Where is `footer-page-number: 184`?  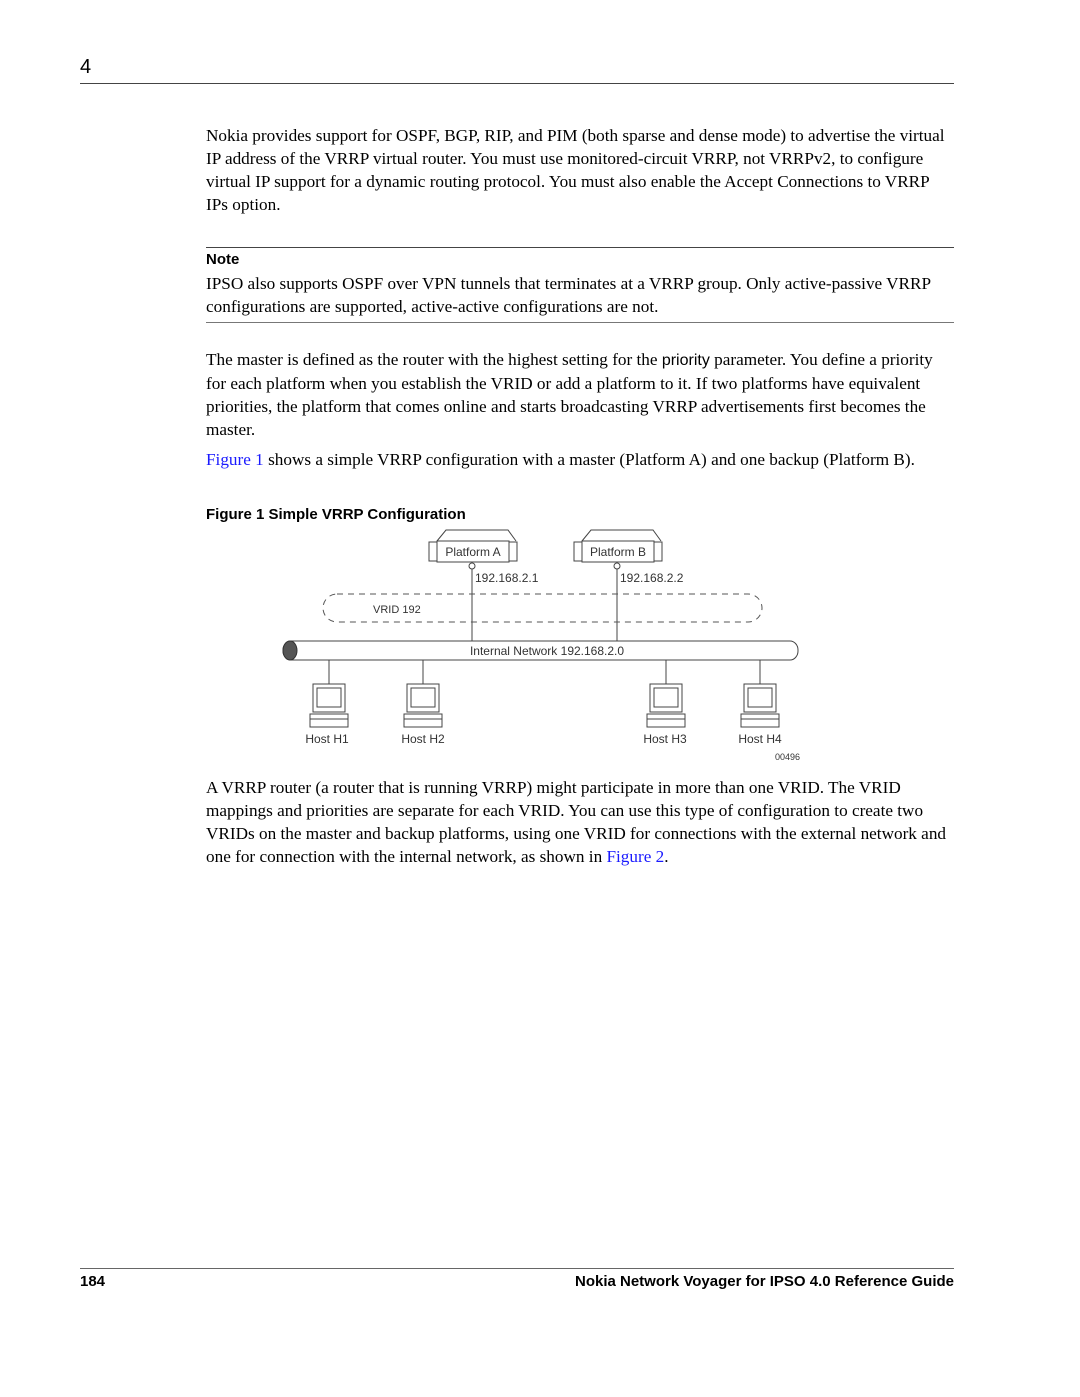 footer-page-number: 184 is located at coordinates (93, 1281).